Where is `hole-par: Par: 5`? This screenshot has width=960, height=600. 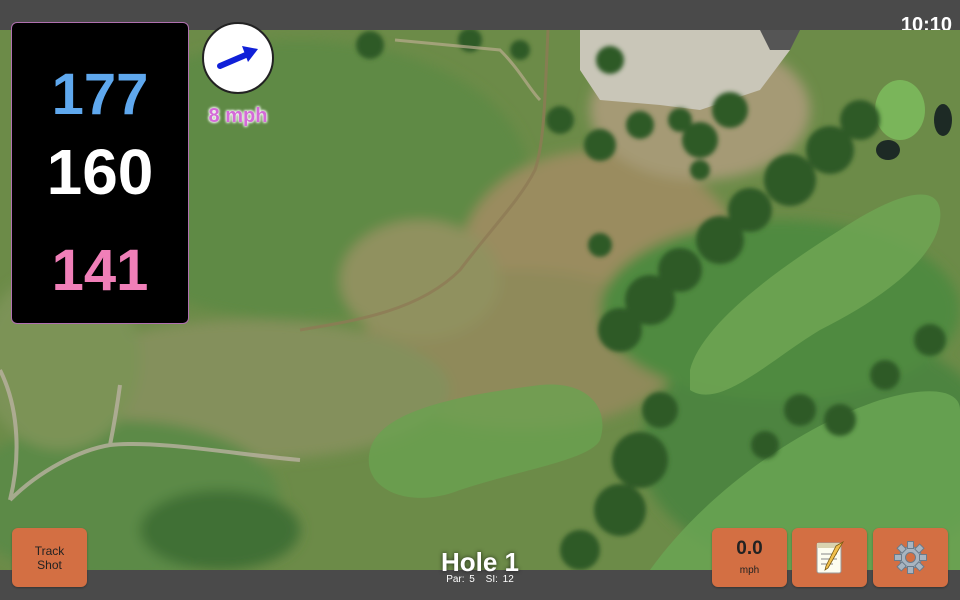
hole-par: Par: 5 is located at coordinates (460, 579).